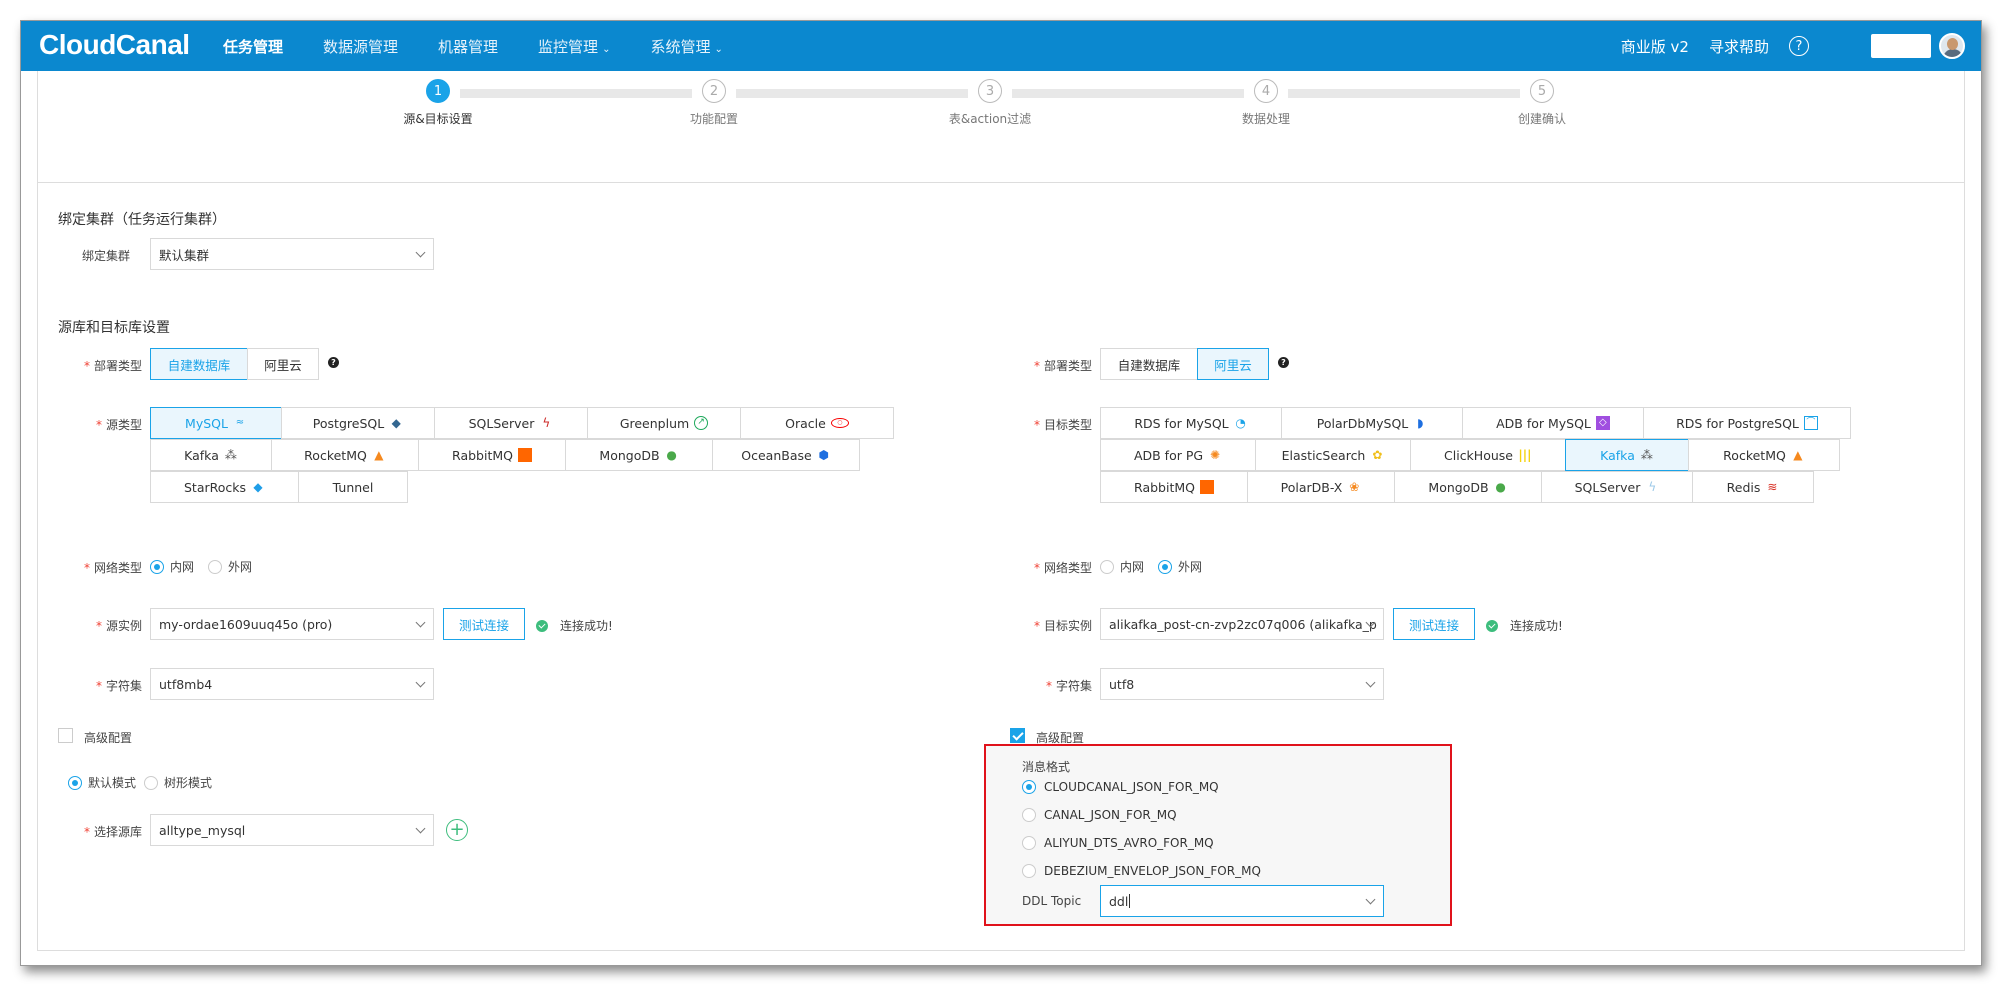  What do you see at coordinates (1174, 487) in the screenshot?
I see `target-type-rabbitmq: RabbitMQ` at bounding box center [1174, 487].